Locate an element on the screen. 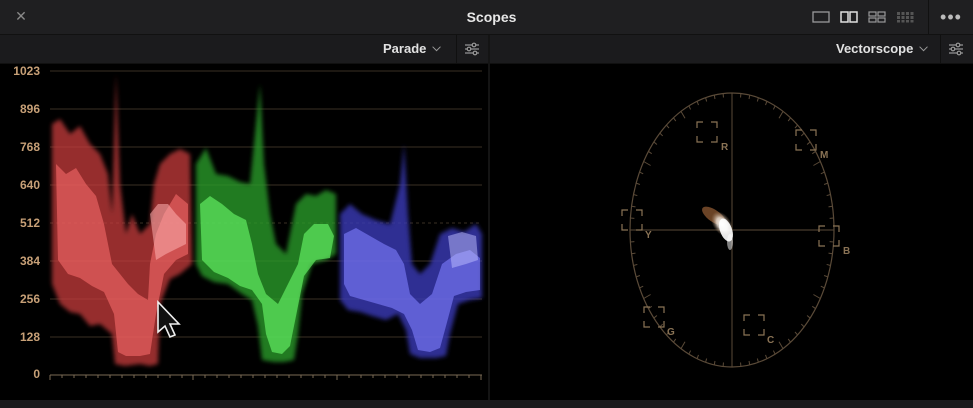  parade-settings-button is located at coordinates (471, 49).